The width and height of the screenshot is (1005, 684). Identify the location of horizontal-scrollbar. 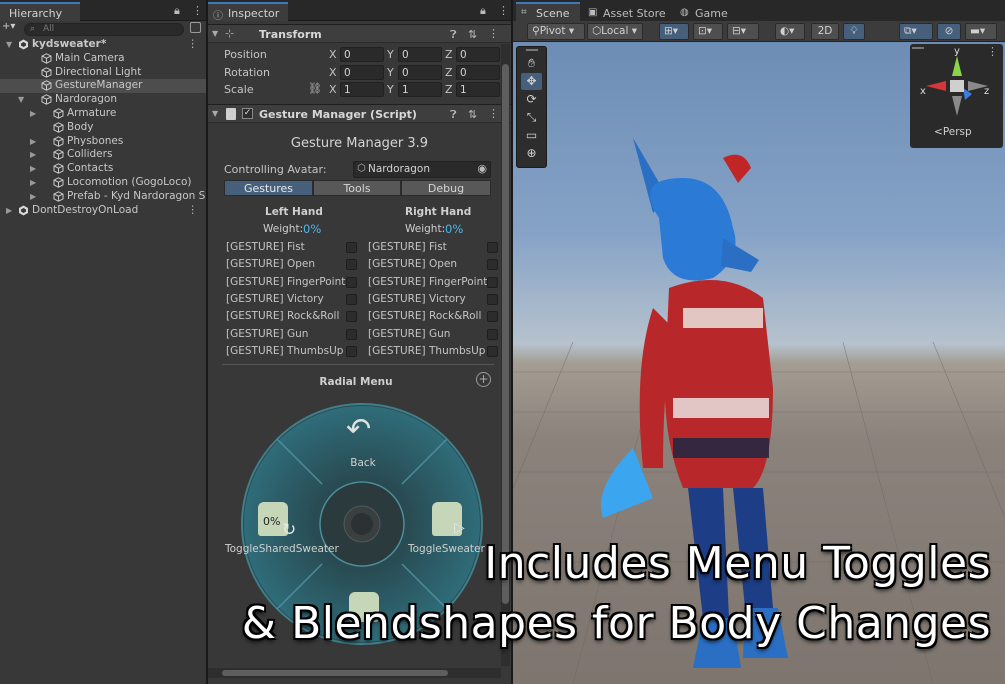
(354, 673).